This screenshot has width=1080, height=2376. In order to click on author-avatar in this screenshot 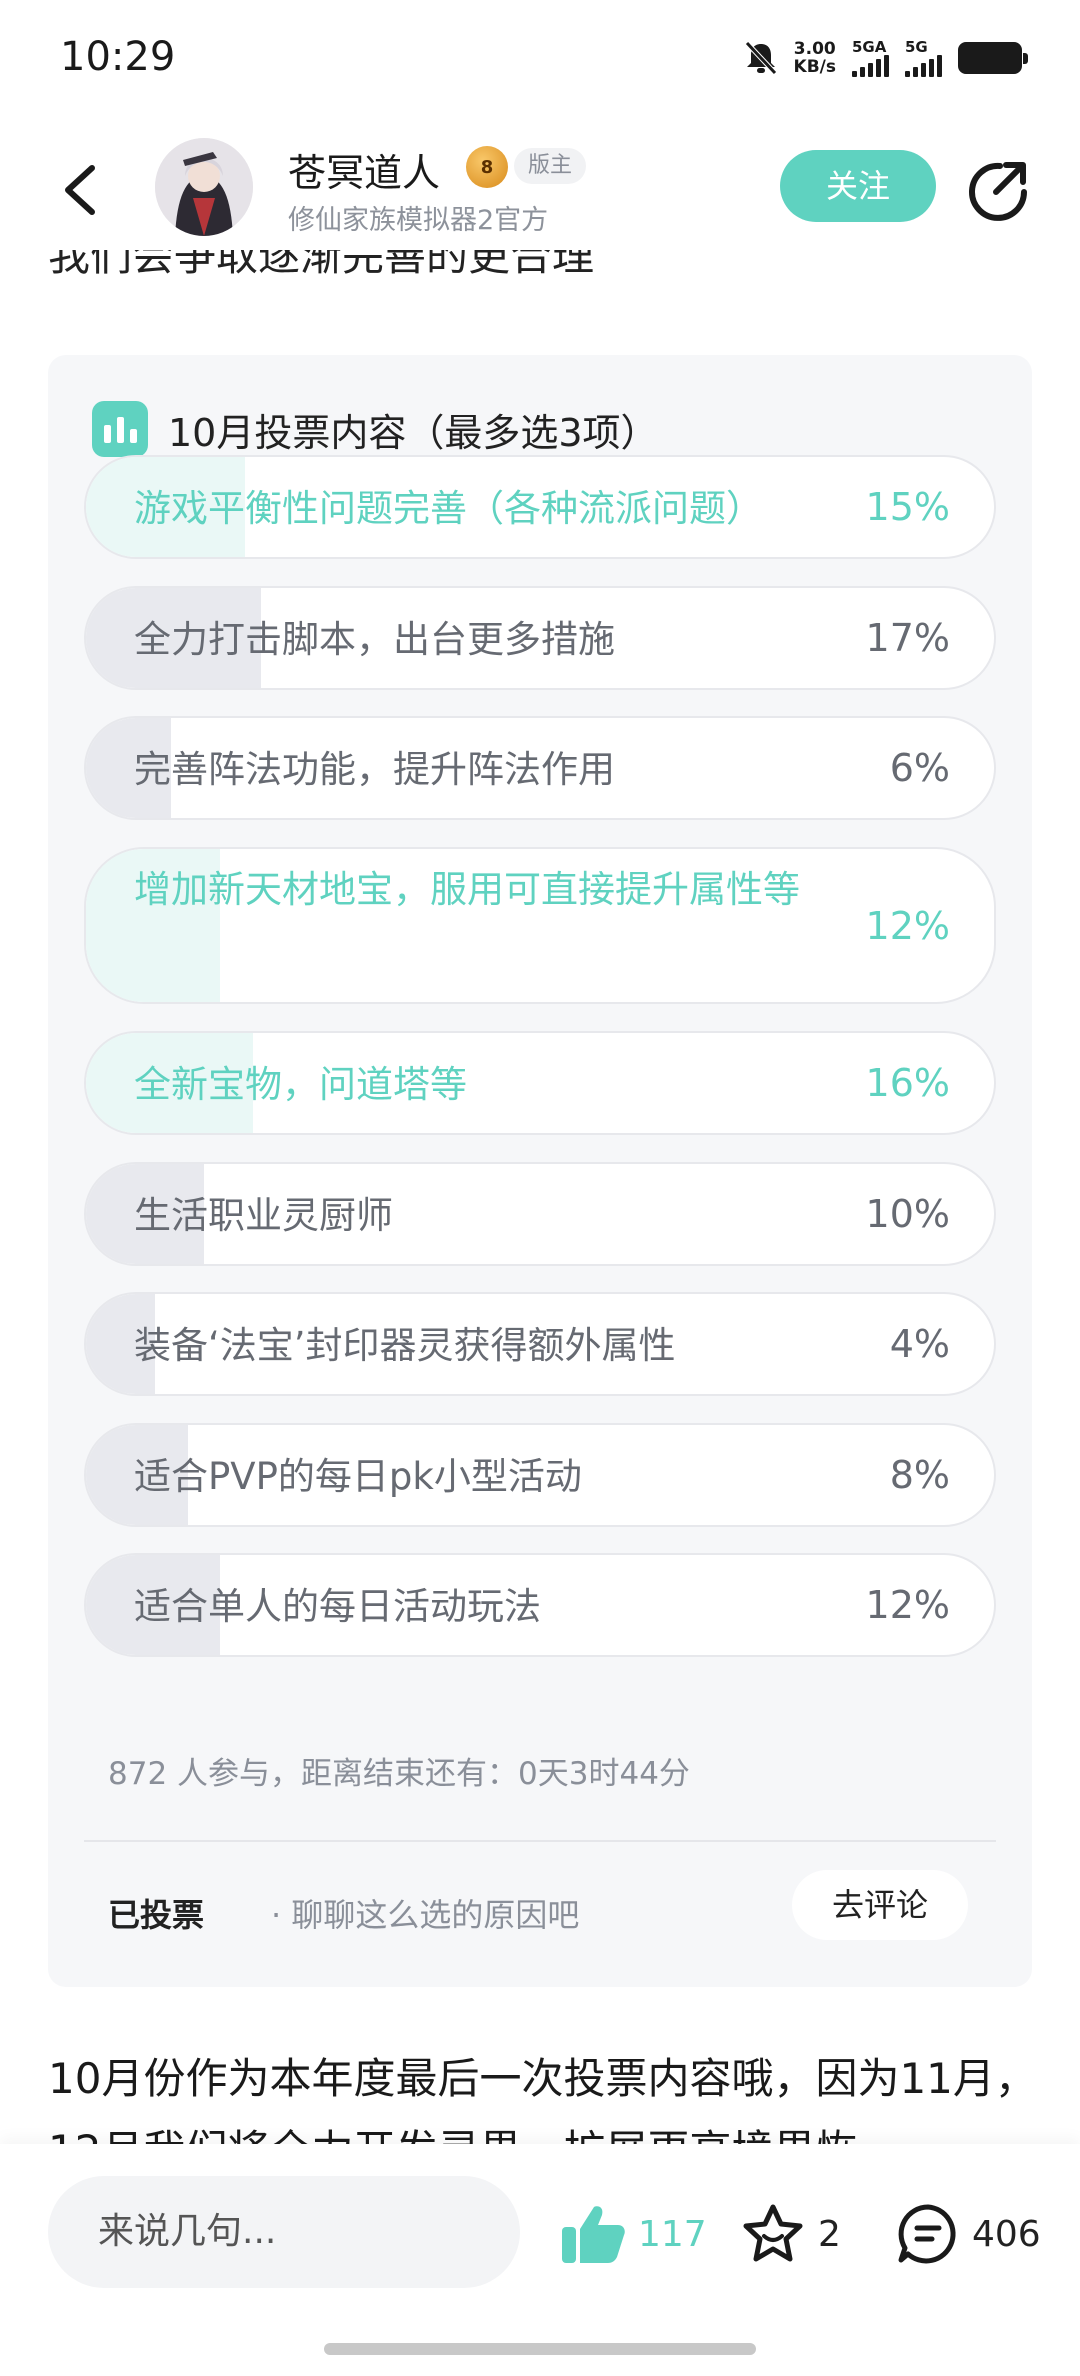, I will do `click(204, 187)`.